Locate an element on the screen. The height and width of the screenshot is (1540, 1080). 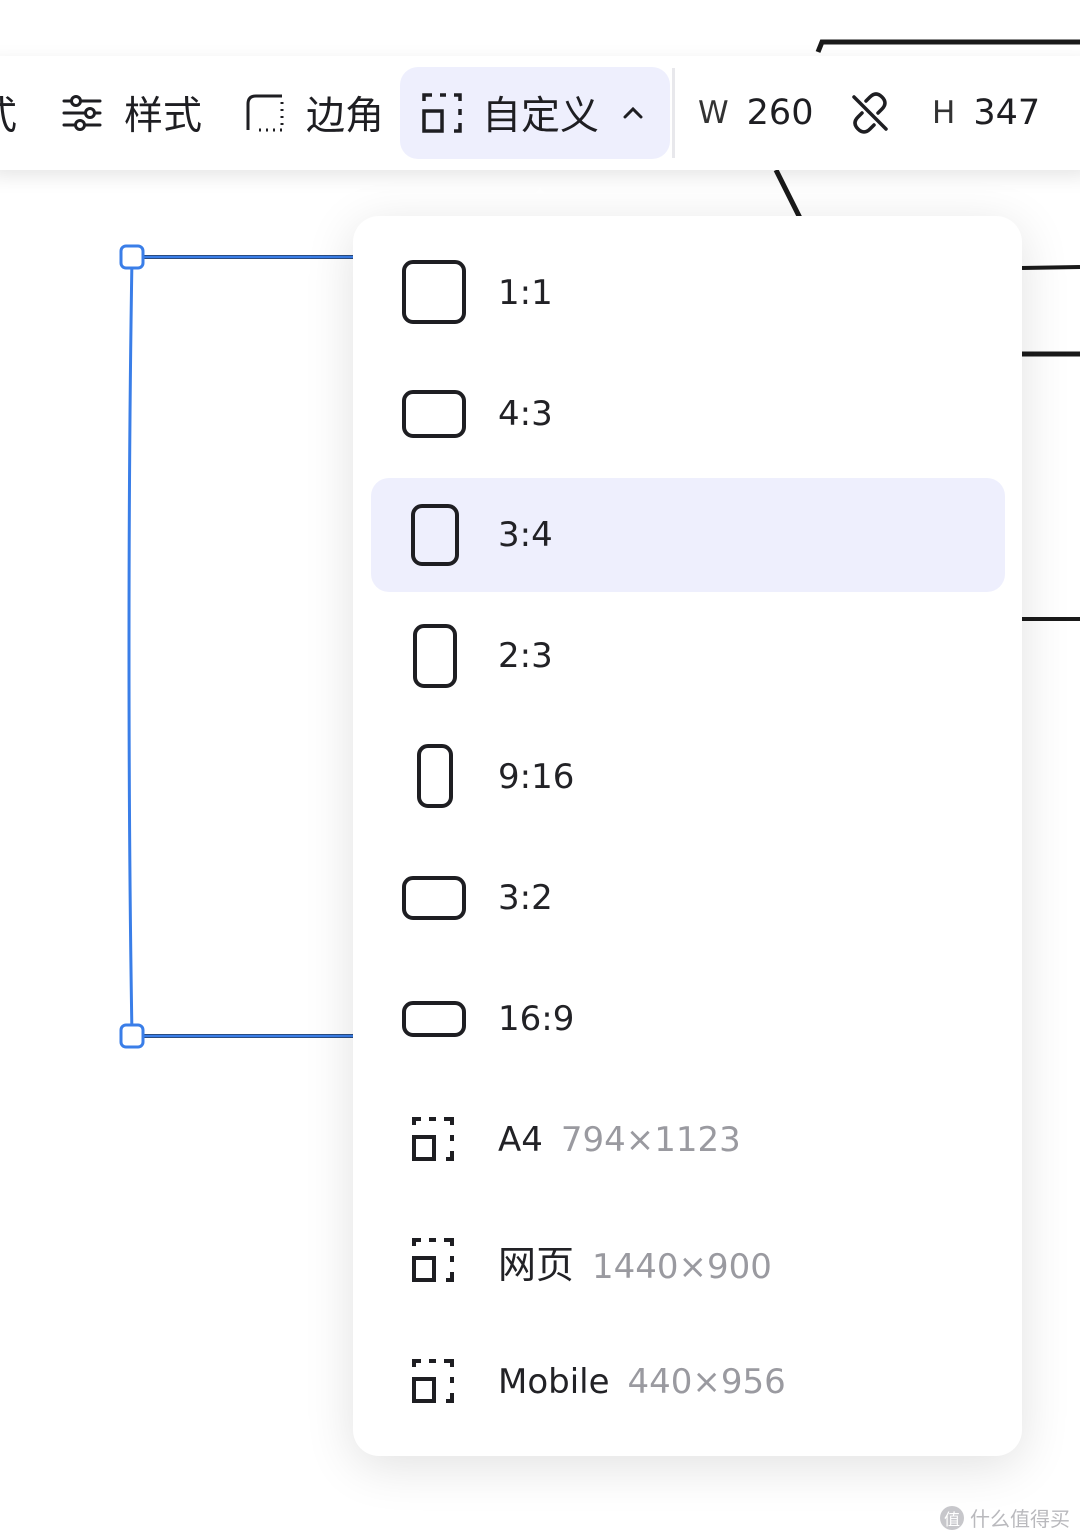
toolbar-clipped-label: 式 is located at coordinates (8, 113).